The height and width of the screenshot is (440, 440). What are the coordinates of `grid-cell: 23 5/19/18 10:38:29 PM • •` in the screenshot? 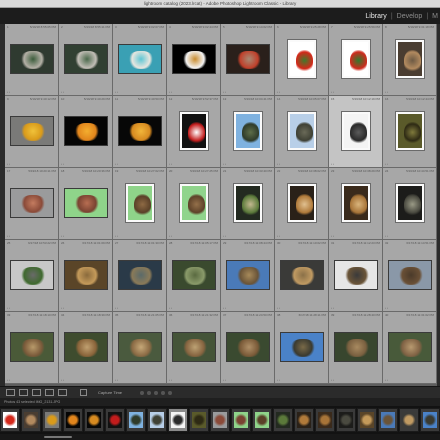 It's located at (356, 204).